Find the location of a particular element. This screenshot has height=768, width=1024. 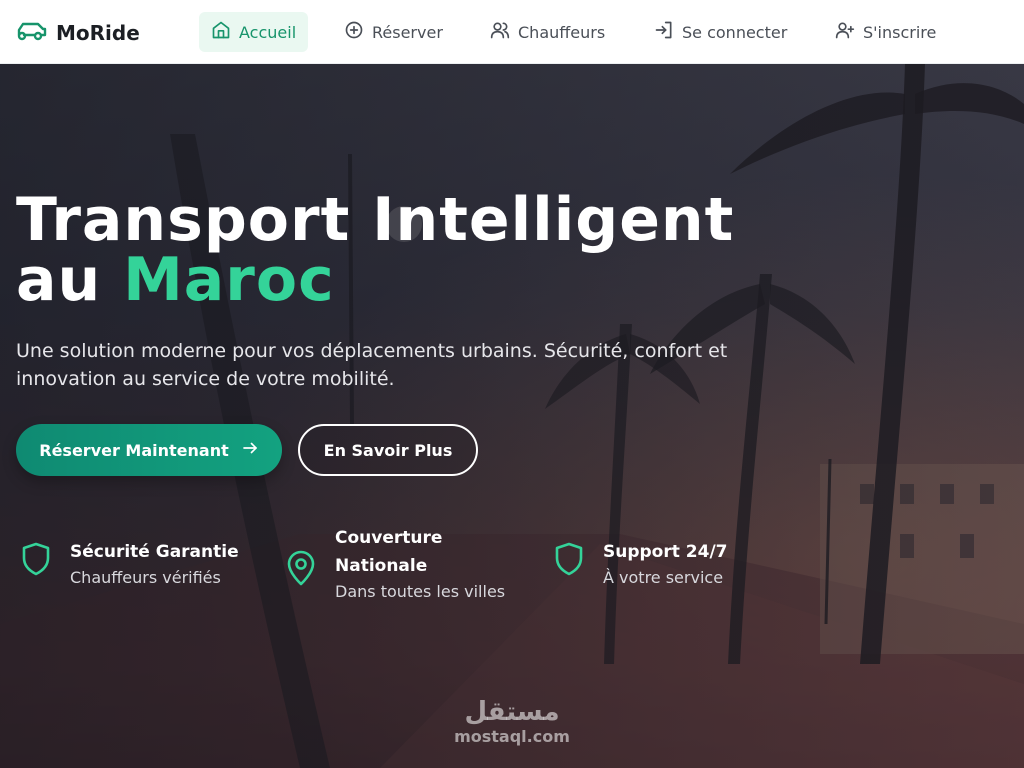

hero-title-prefix: au is located at coordinates (70, 280).